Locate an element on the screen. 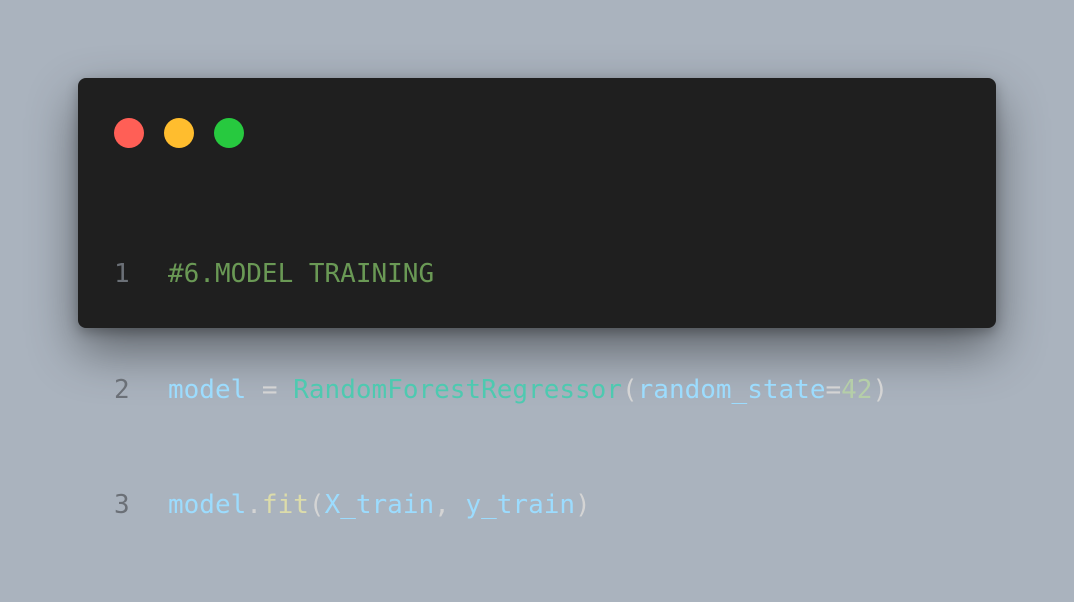 This screenshot has height=602, width=1074. code-line-1: 1 #6.MODEL TRAINING is located at coordinates (501, 274).